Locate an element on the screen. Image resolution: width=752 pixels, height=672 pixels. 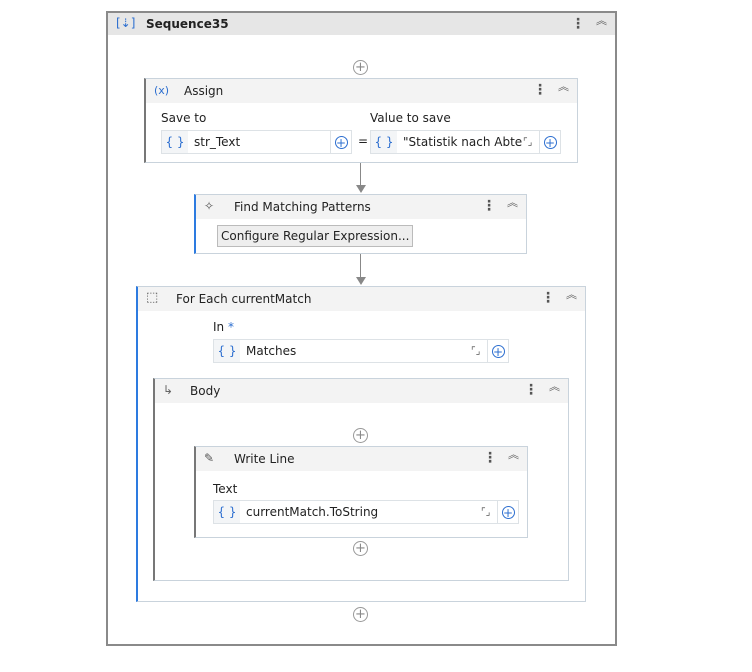
in-input: Matches is located at coordinates (355, 351).